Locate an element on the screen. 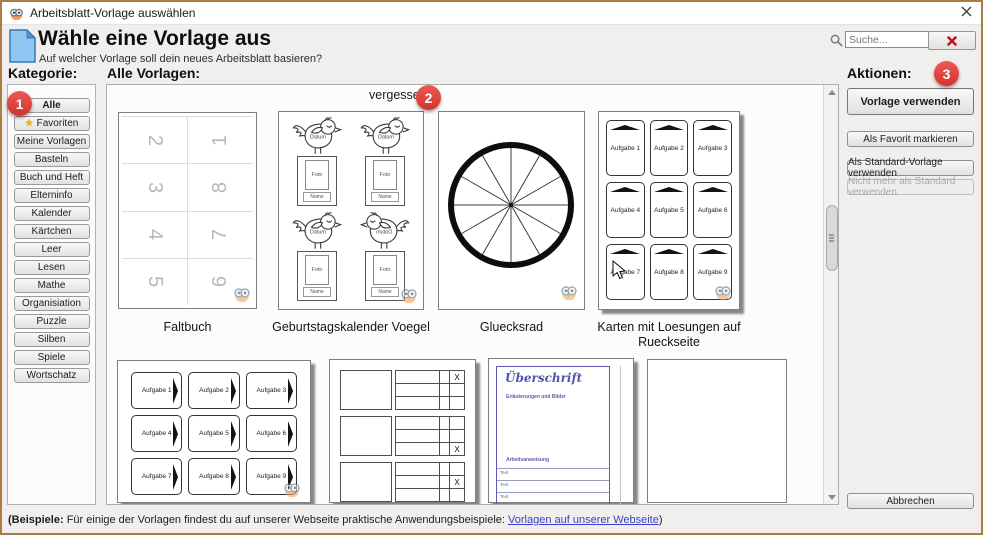 This screenshot has height=535, width=983. star-icon: ★ is located at coordinates (29, 123).